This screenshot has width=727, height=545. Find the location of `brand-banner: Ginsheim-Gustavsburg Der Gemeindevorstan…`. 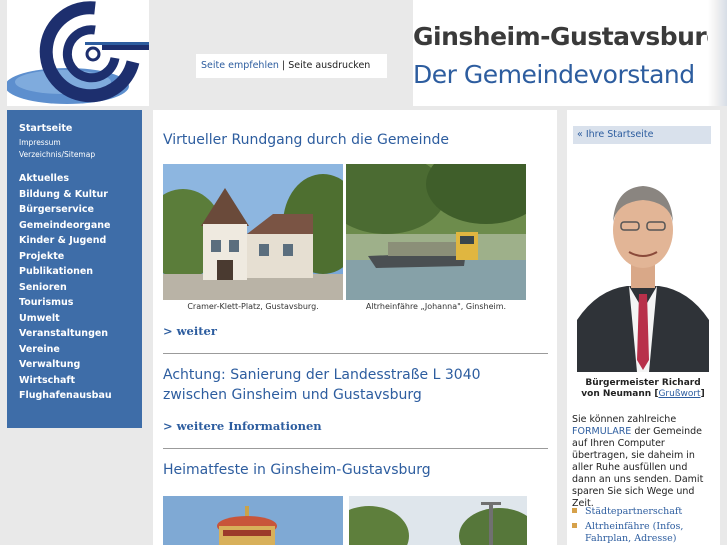

brand-banner: Ginsheim-Gustavsburg Der Gemeindevorstan… is located at coordinates (568, 53).